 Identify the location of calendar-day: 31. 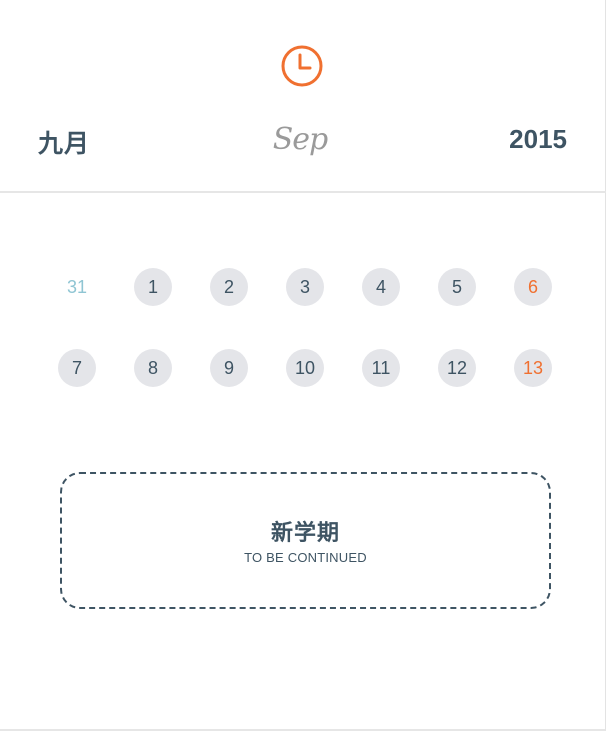
(77, 287).